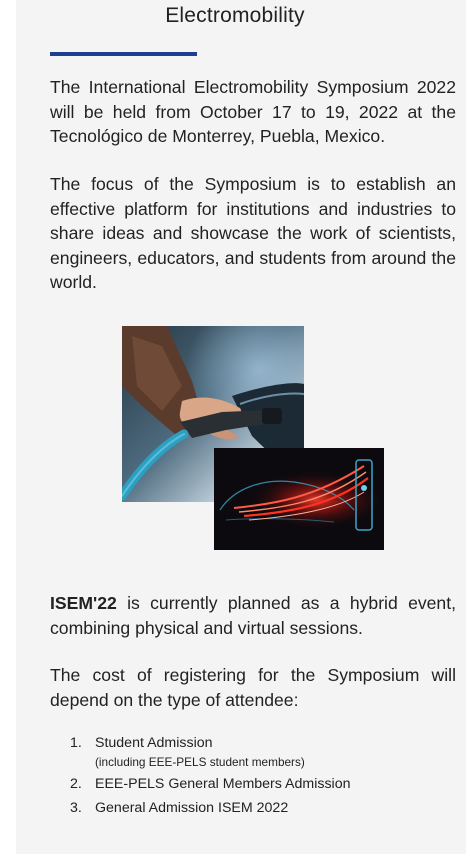 This screenshot has width=470, height=859. I want to click on list-label: General Admission ISEM 2022, so click(192, 808).